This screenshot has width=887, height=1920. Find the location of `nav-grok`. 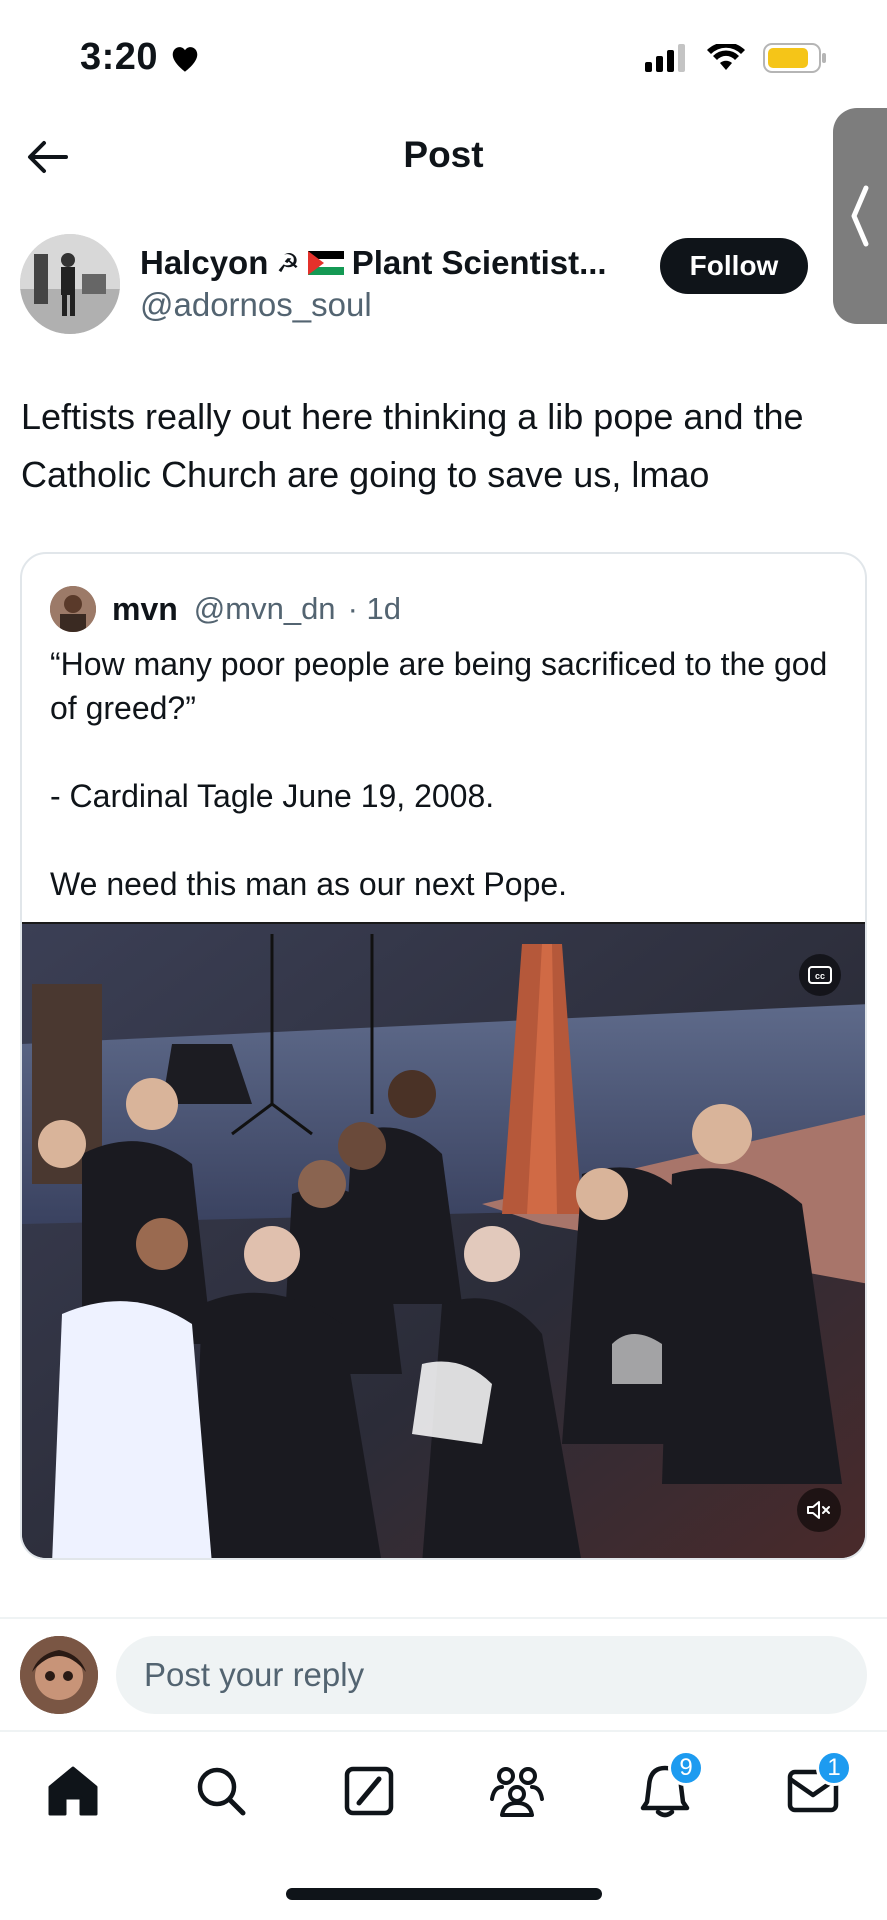

nav-grok is located at coordinates (369, 1791).